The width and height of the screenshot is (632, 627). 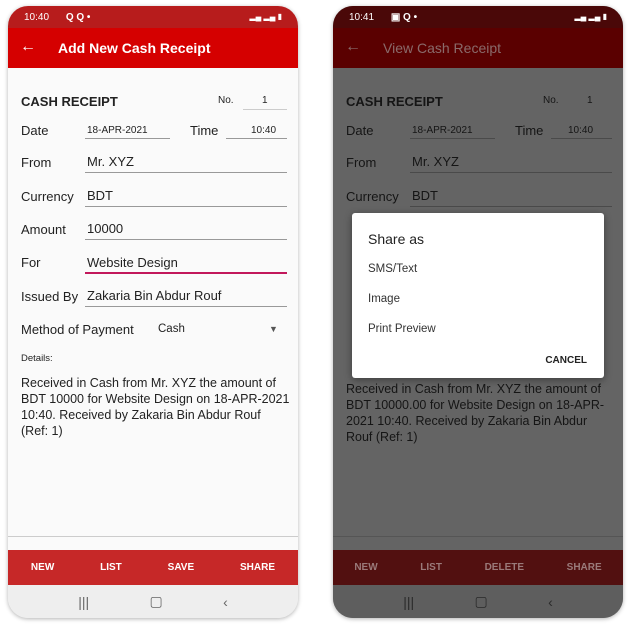 I want to click on amount-label: Amount, so click(x=43, y=229).